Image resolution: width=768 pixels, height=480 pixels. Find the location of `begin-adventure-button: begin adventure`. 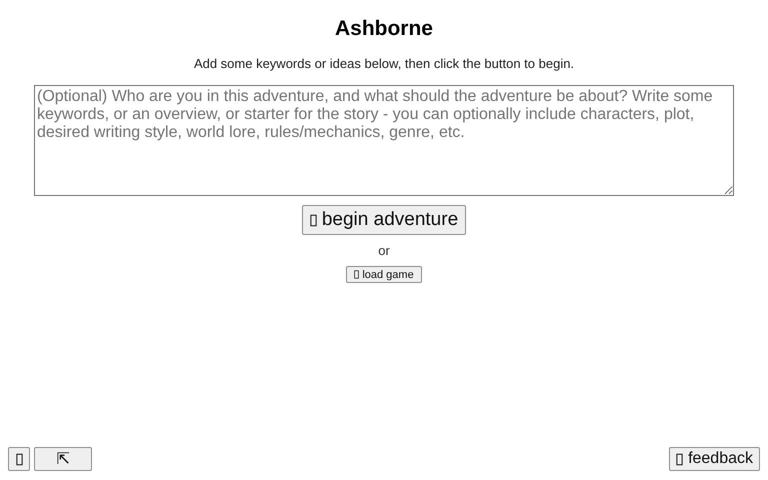

begin-adventure-button: begin adventure is located at coordinates (384, 220).